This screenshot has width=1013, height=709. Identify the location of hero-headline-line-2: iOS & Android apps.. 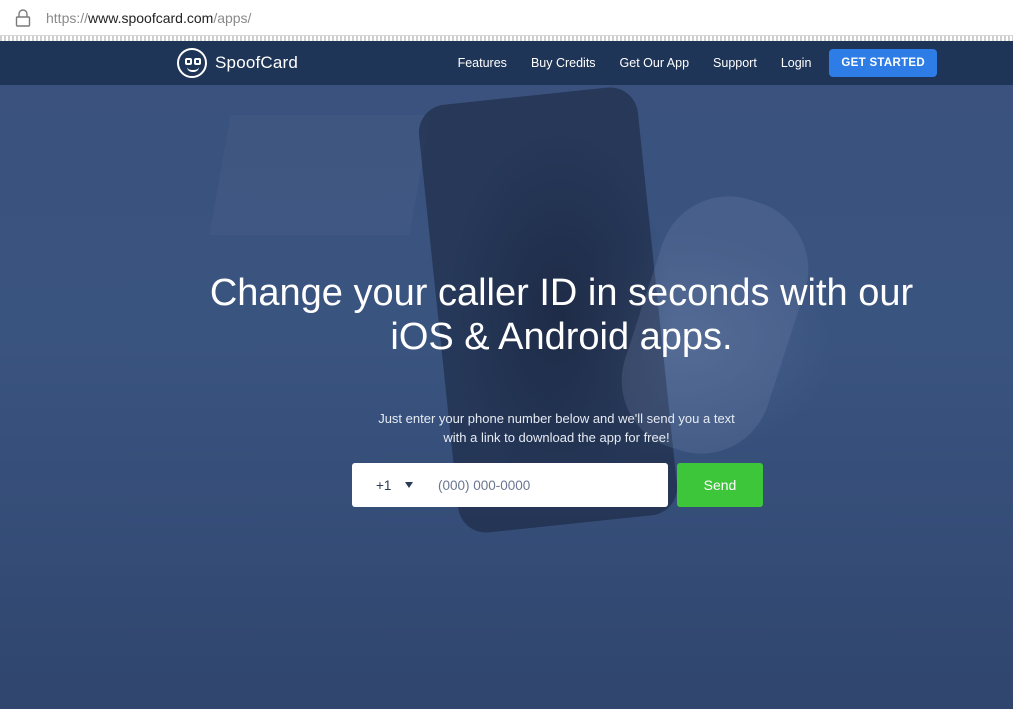
(561, 337).